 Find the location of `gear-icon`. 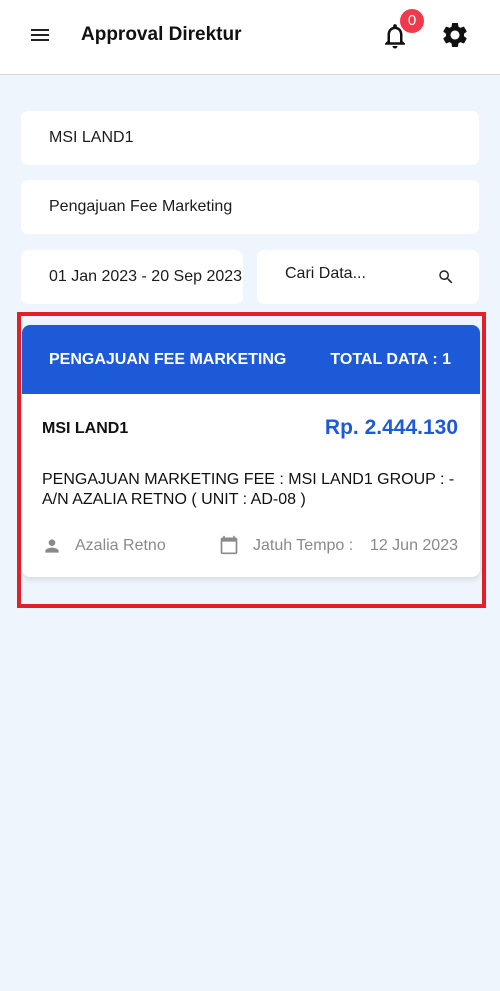

gear-icon is located at coordinates (455, 35).